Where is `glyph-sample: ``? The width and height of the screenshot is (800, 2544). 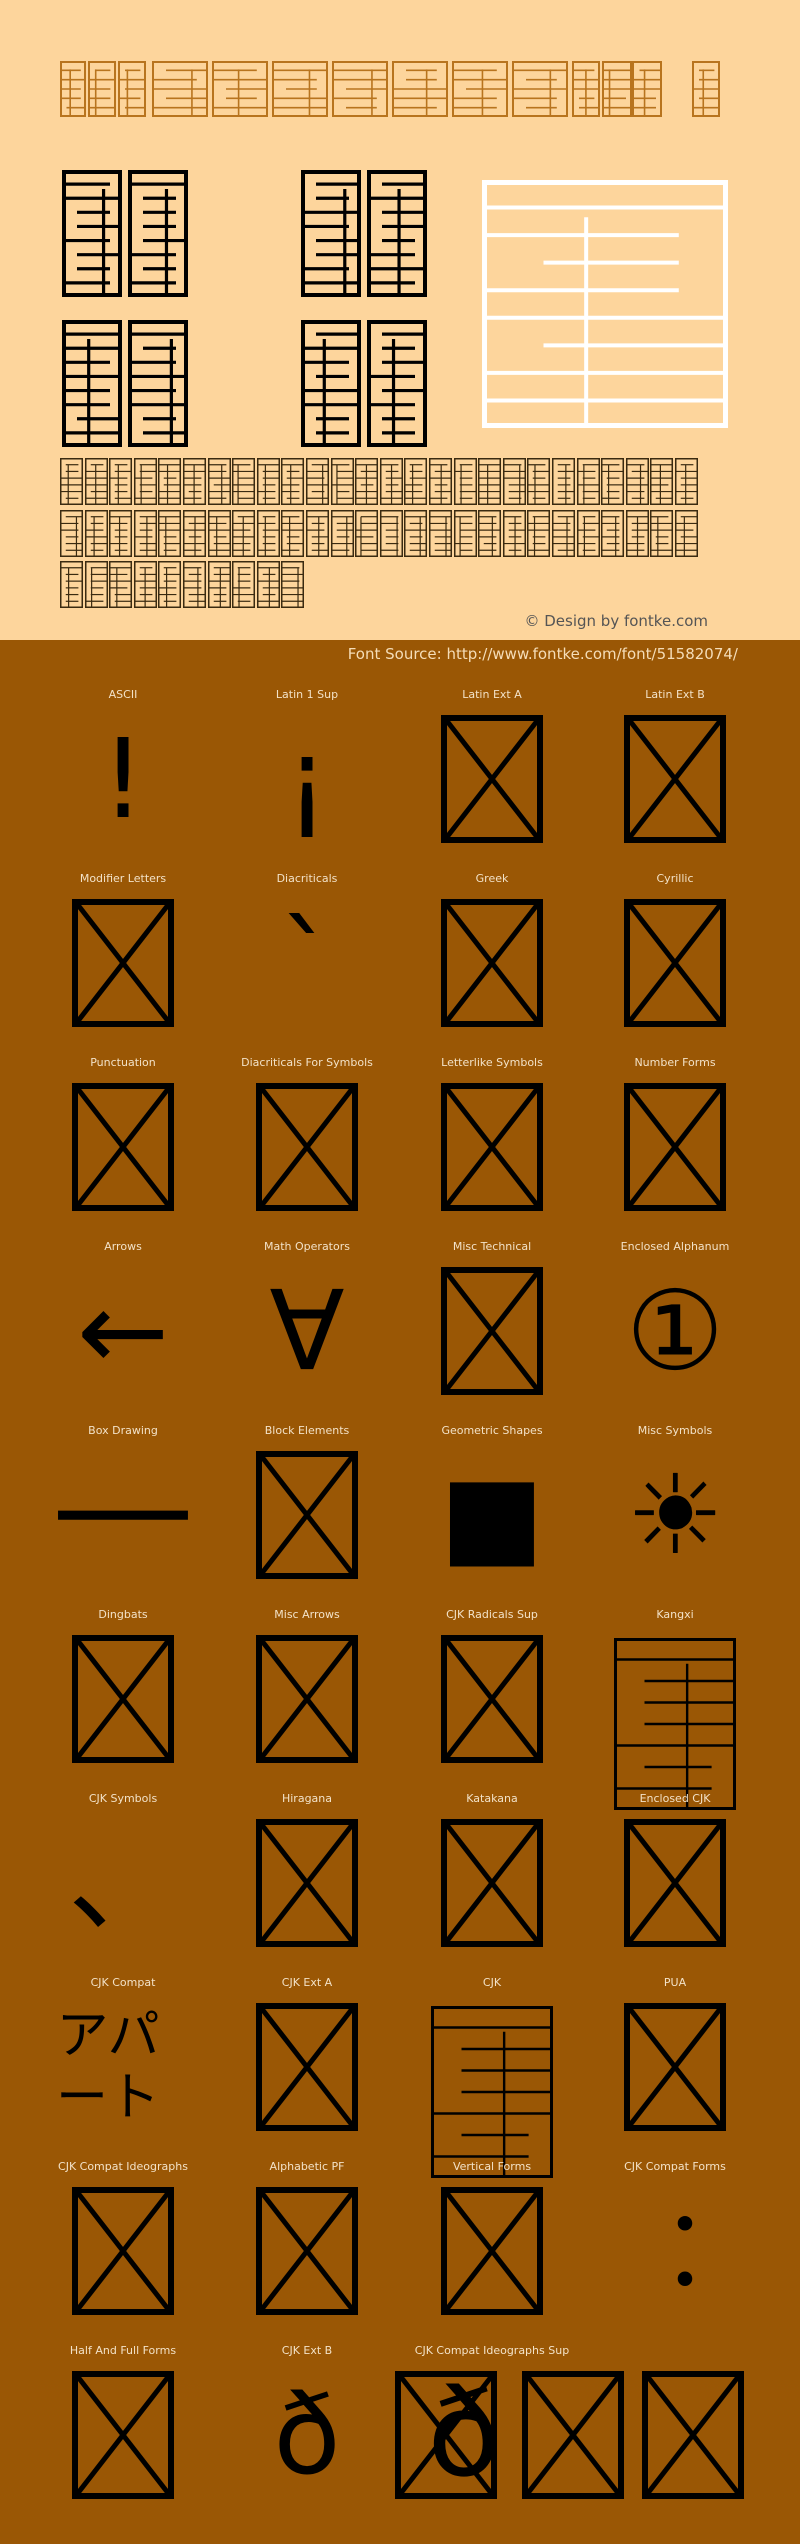 glyph-sample: ` is located at coordinates (307, 963).